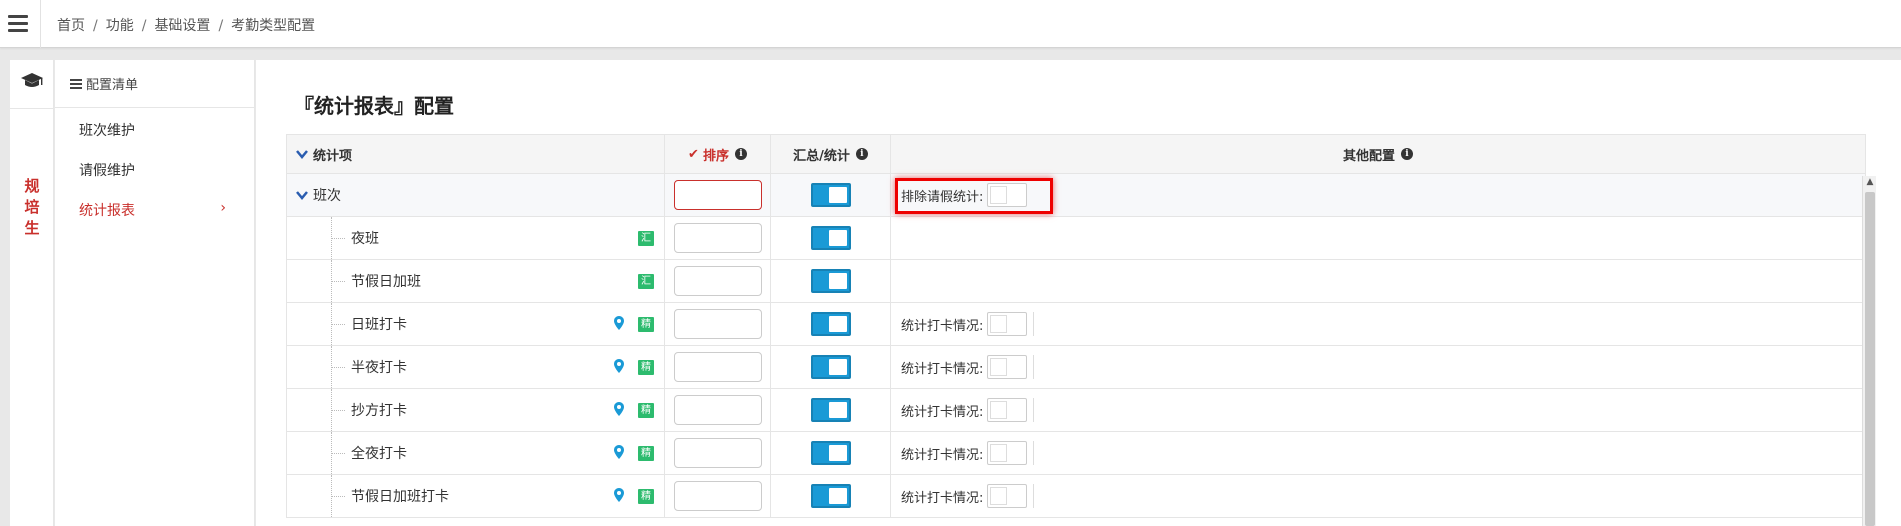  Describe the element at coordinates (40, 24) in the screenshot. I see `top-divider` at that location.